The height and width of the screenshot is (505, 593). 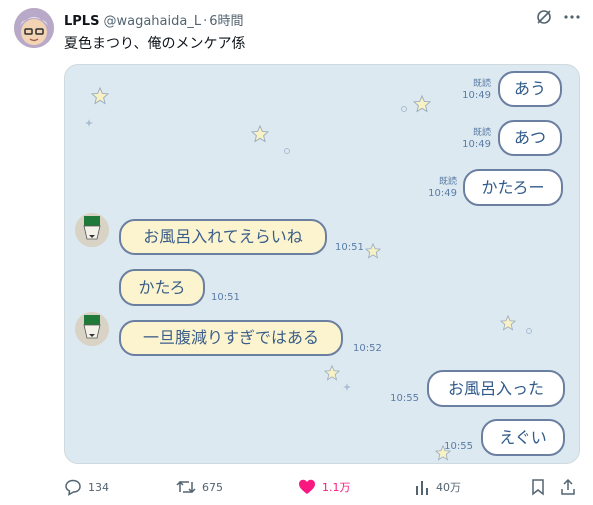 I want to click on view-count: 40万, so click(x=448, y=487).